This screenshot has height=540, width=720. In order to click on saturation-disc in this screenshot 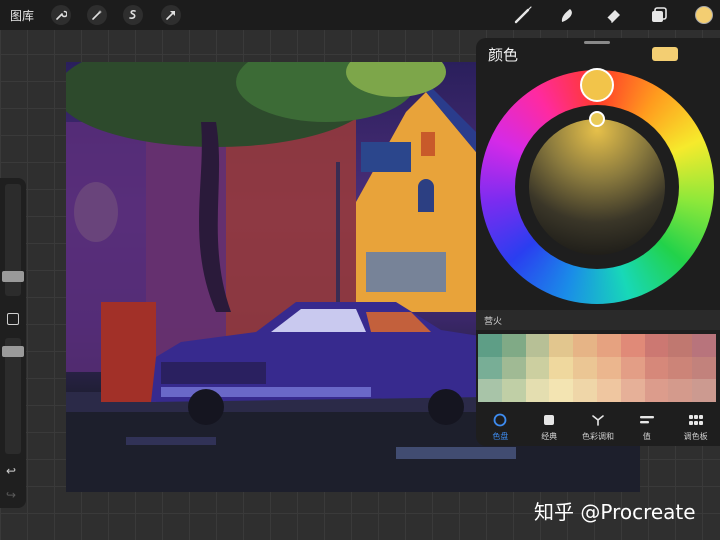, I will do `click(597, 187)`.